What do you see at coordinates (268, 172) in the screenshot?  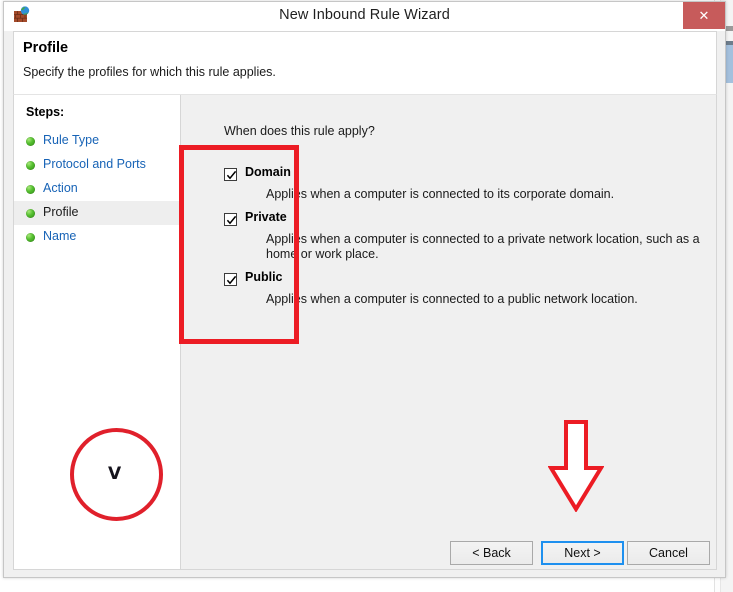 I see `profile-name-label: Domain` at bounding box center [268, 172].